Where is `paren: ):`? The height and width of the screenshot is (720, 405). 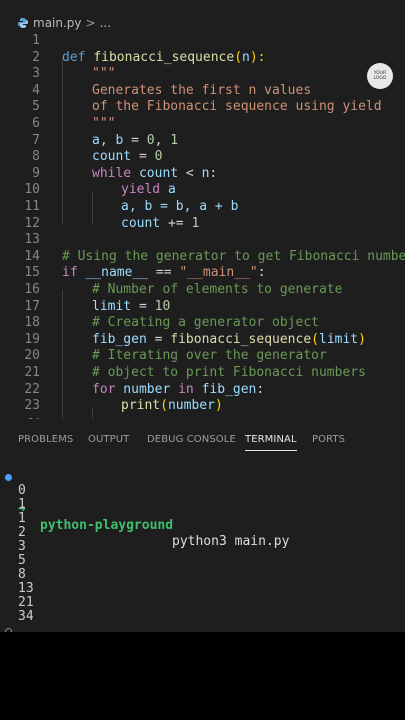
paren: ): is located at coordinates (257, 57).